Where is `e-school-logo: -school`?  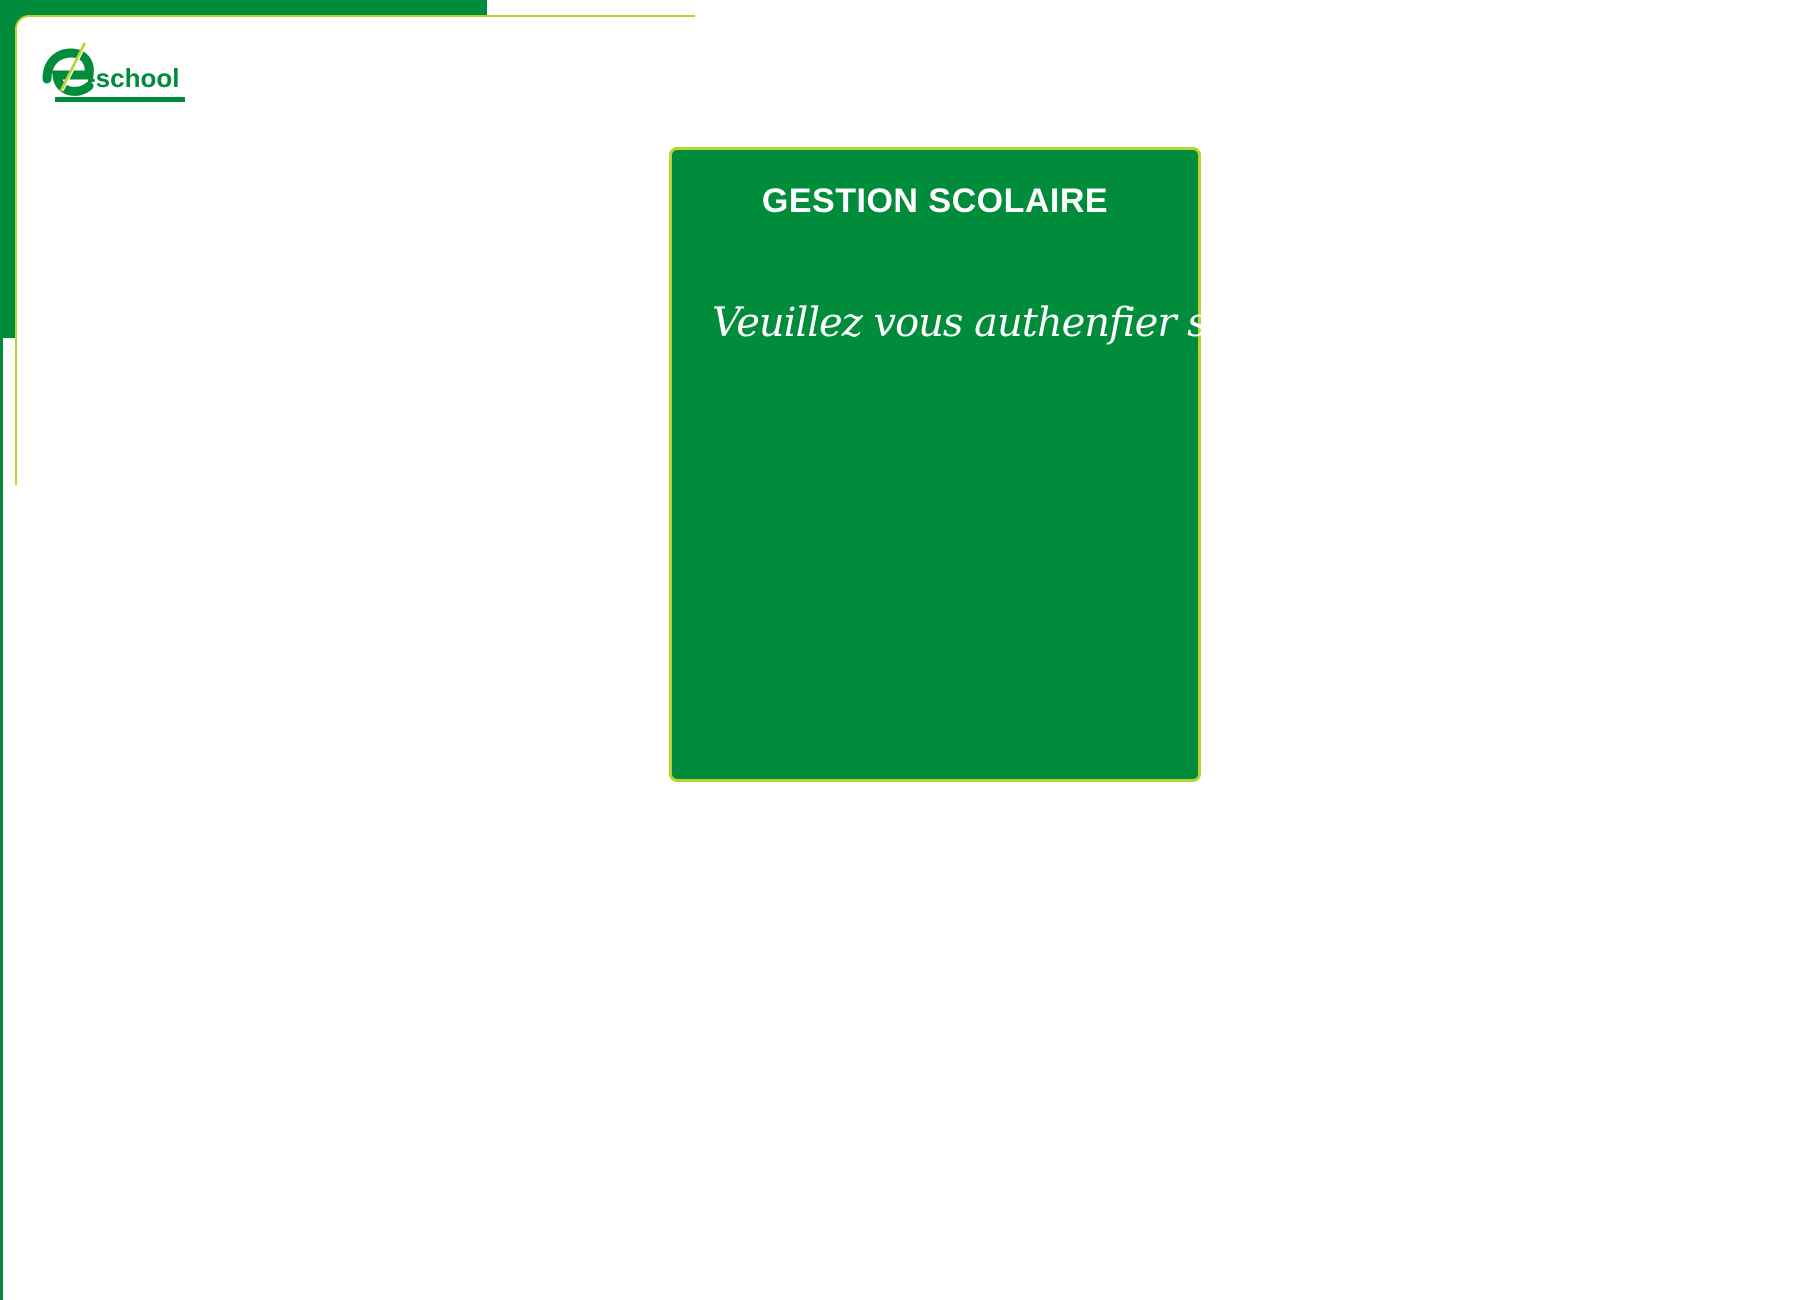 e-school-logo: -school is located at coordinates (116, 75).